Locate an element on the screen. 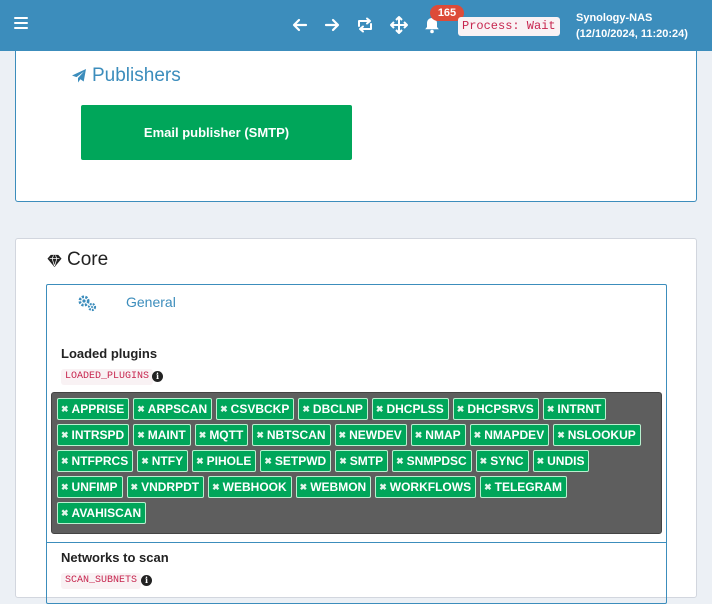 This screenshot has height=604, width=712. plugin-chip: ✖ VNDRPDT is located at coordinates (165, 487).